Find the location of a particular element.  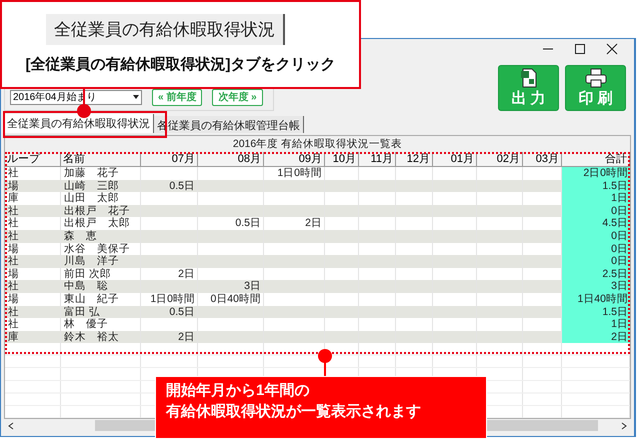

table-cell: 1日40時間 is located at coordinates (596, 299).